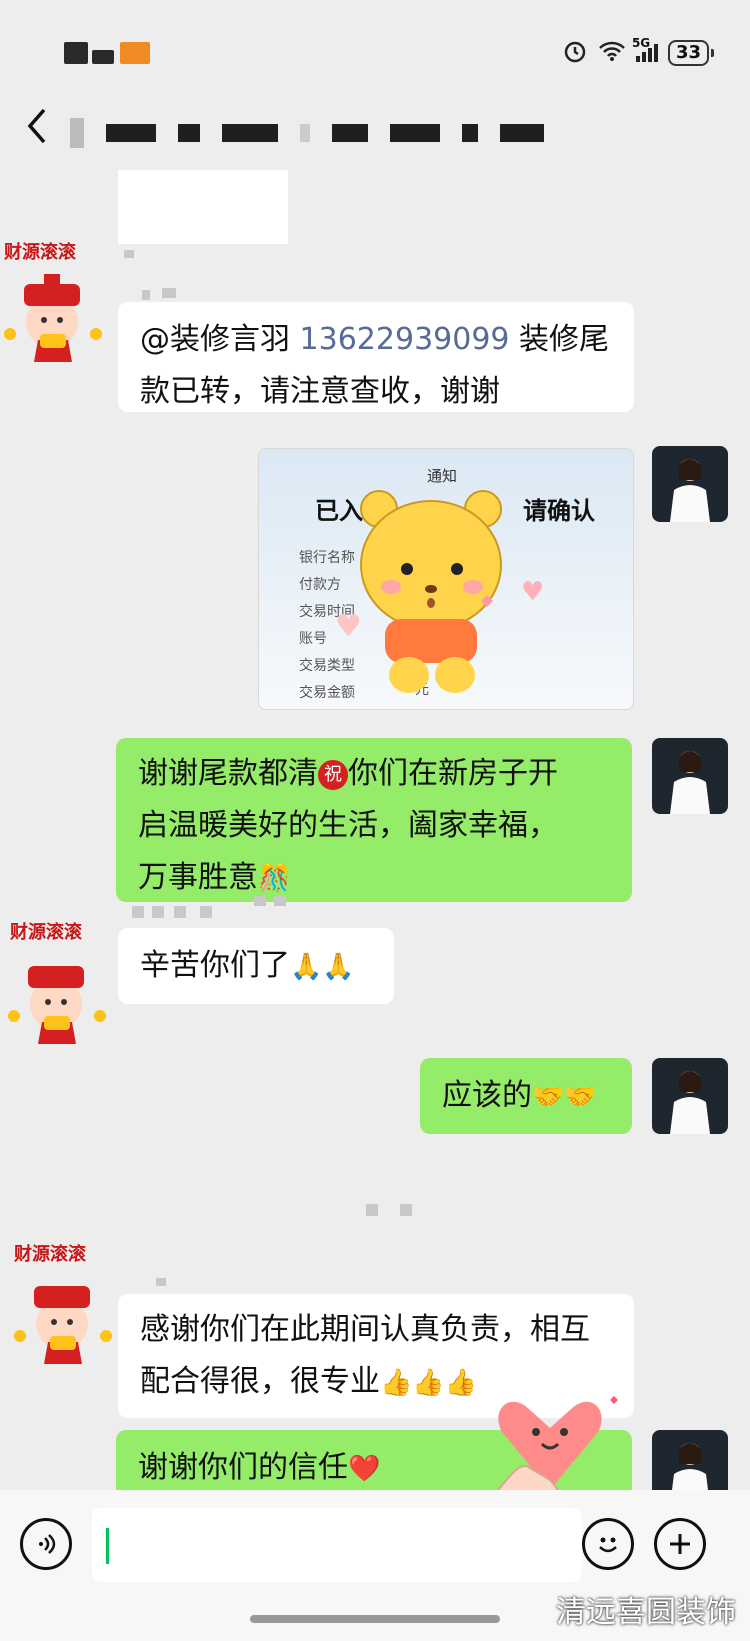 The width and height of the screenshot is (750, 1641). I want to click on message-text: 辛苦你们了, so click(215, 965).